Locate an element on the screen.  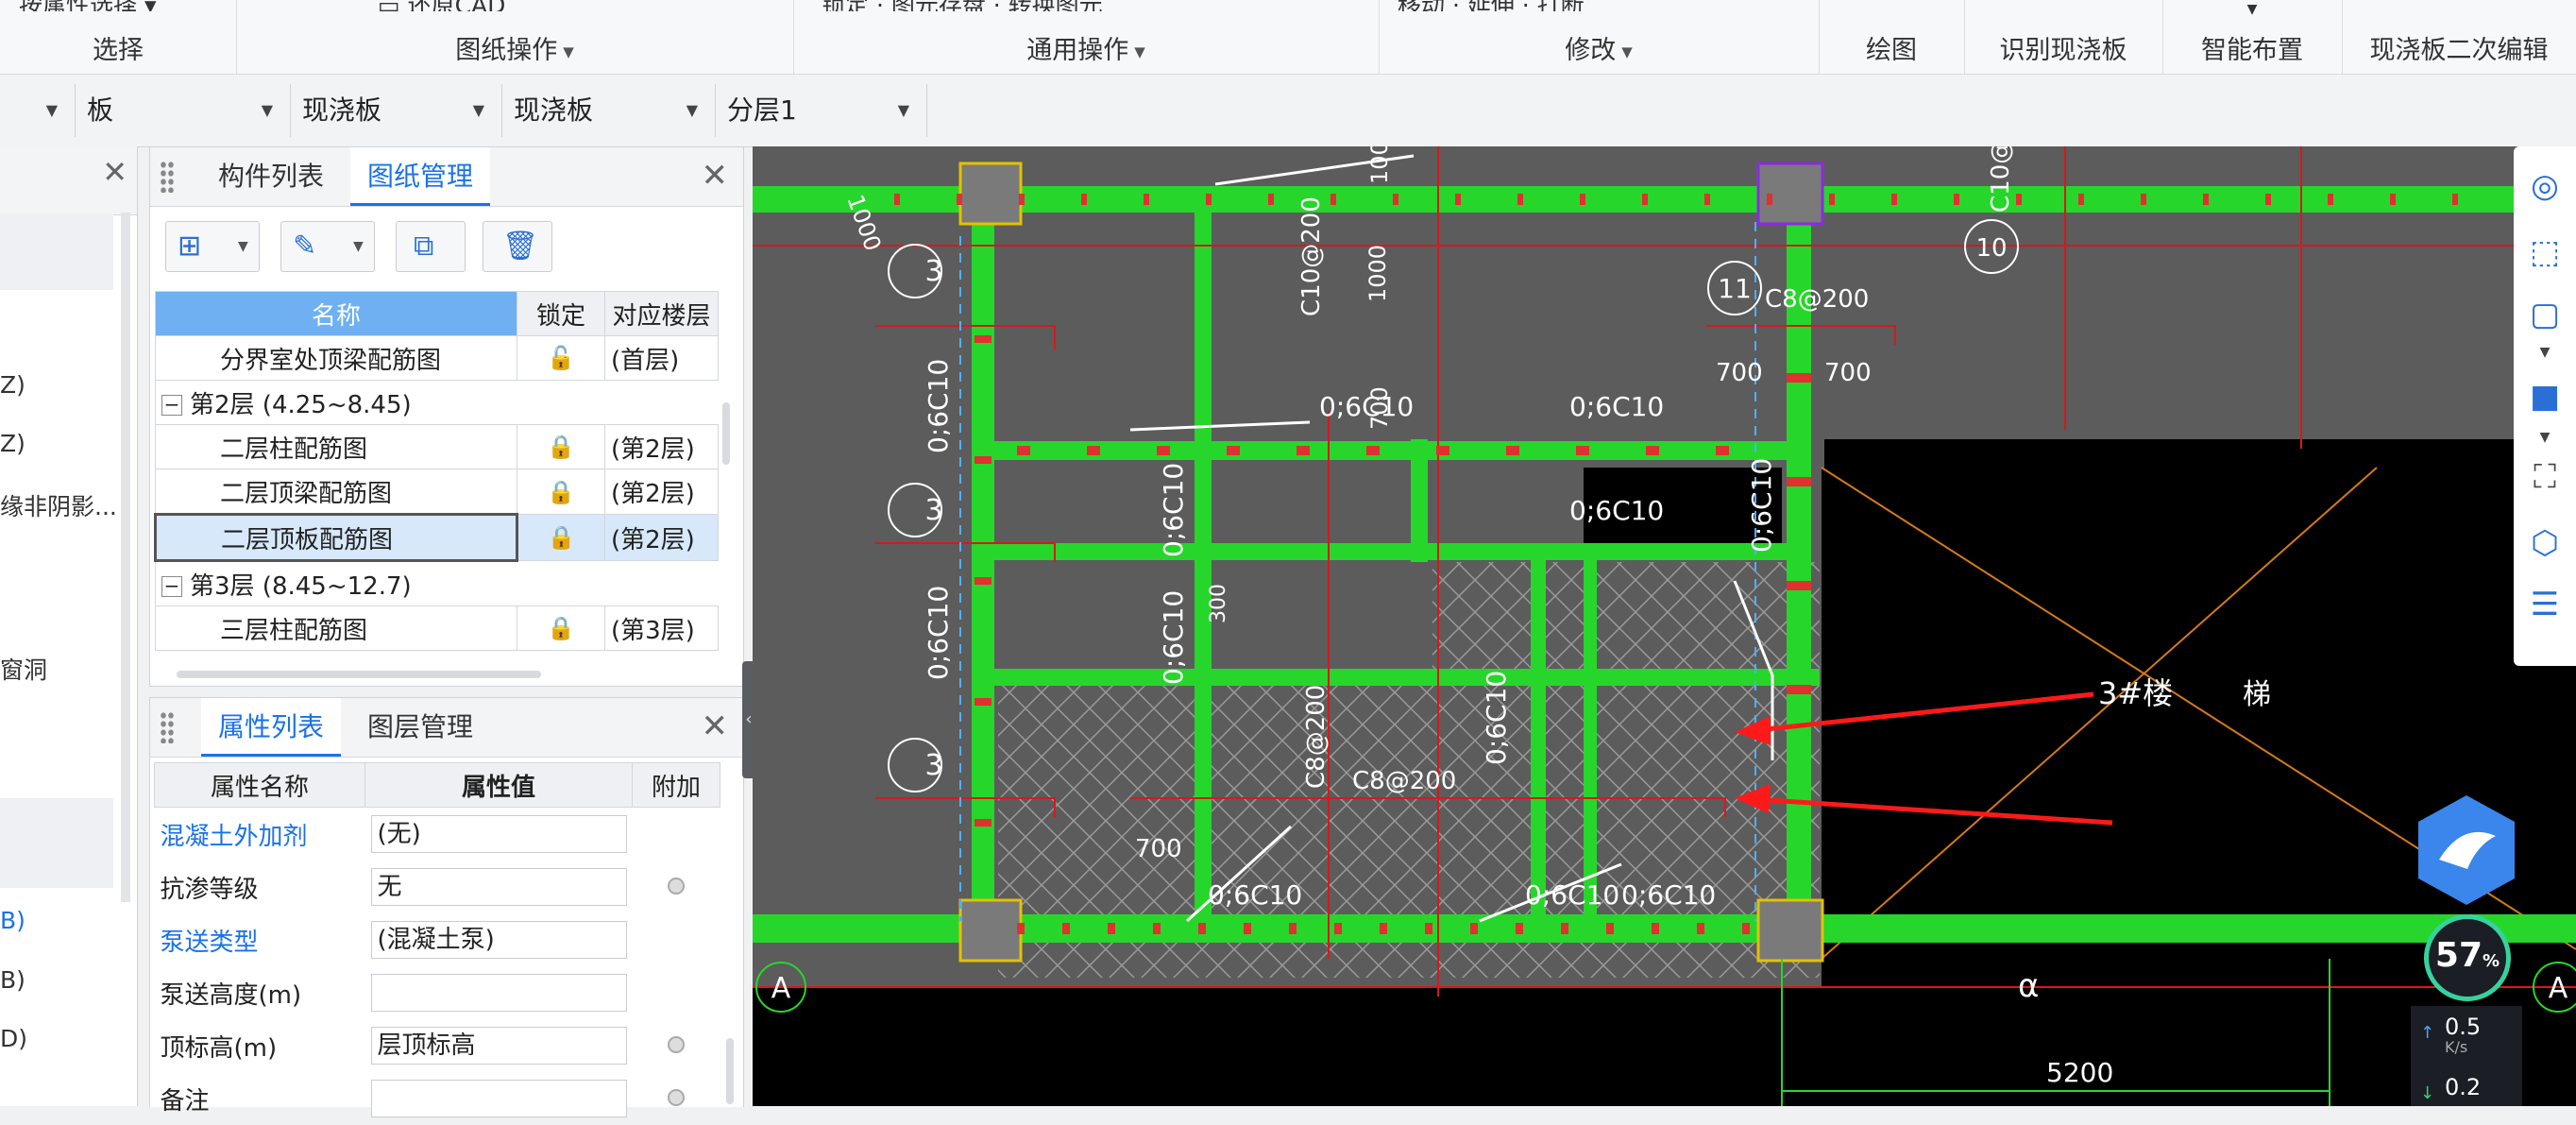
ribbon-label-smart: 智能布置 is located at coordinates (2252, 48).